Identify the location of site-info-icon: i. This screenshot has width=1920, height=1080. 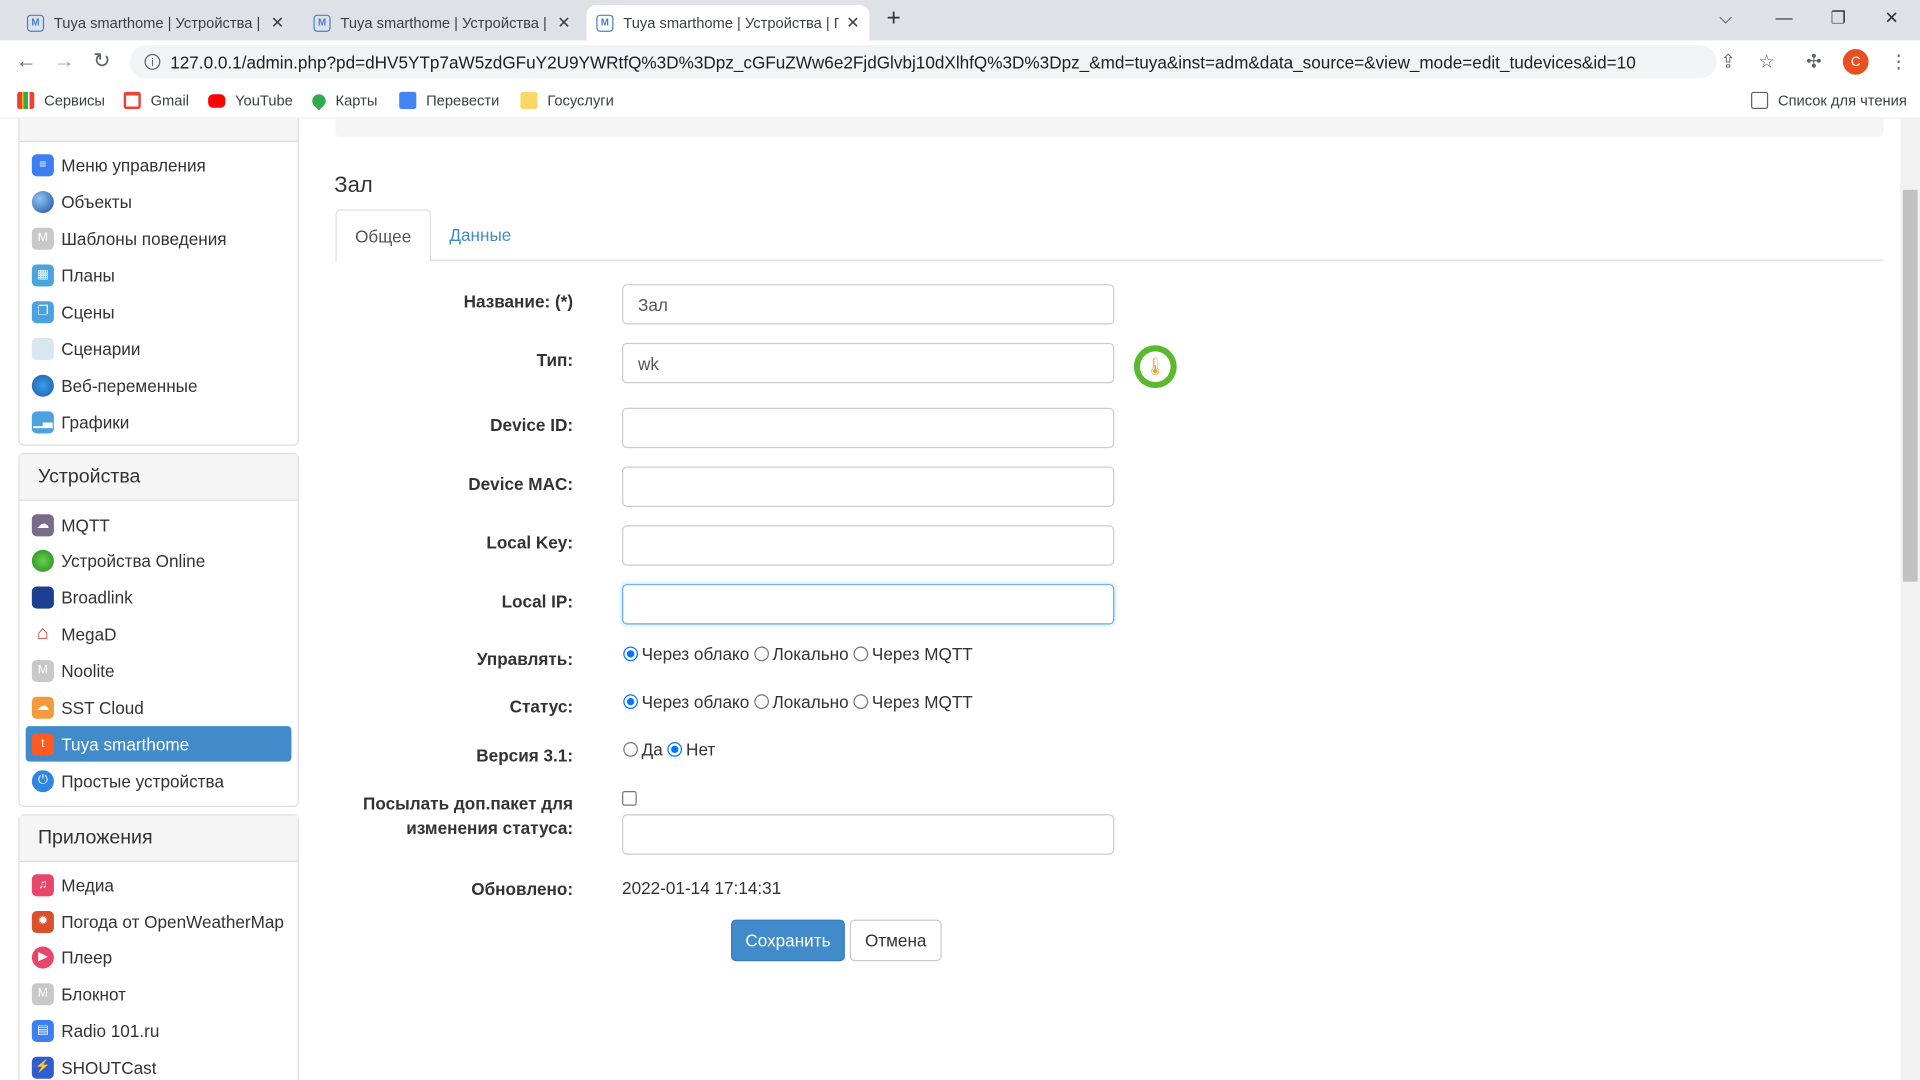
(152, 61).